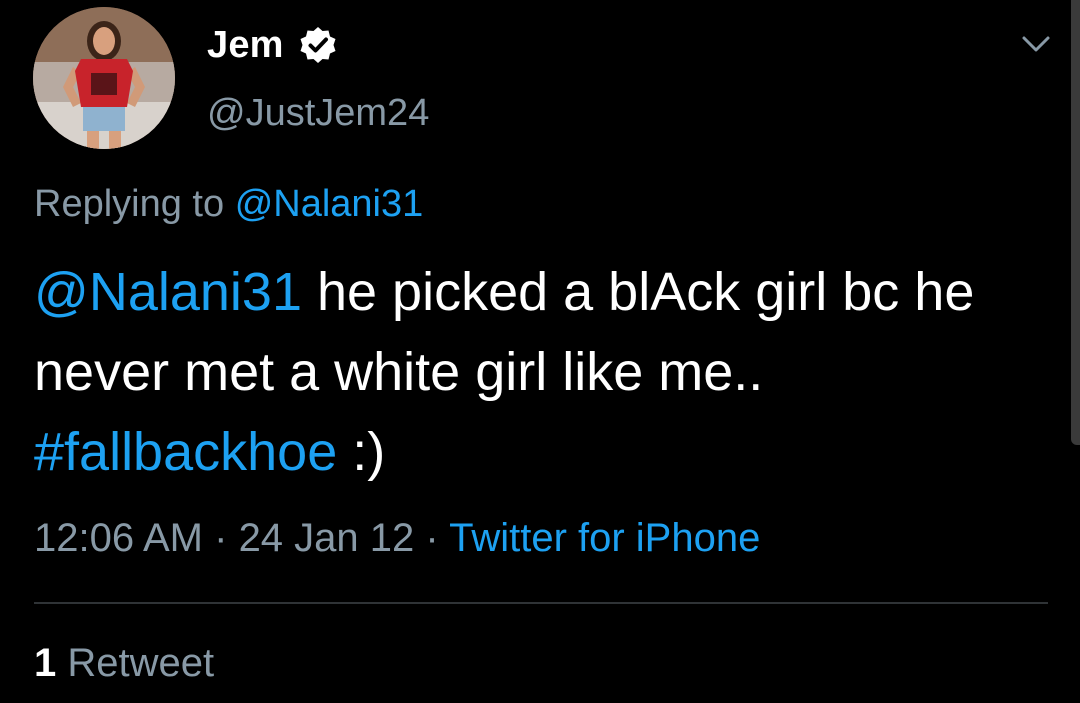 The width and height of the screenshot is (1080, 703). Describe the element at coordinates (318, 113) in the screenshot. I see `author-handle: @JustJem24` at that location.